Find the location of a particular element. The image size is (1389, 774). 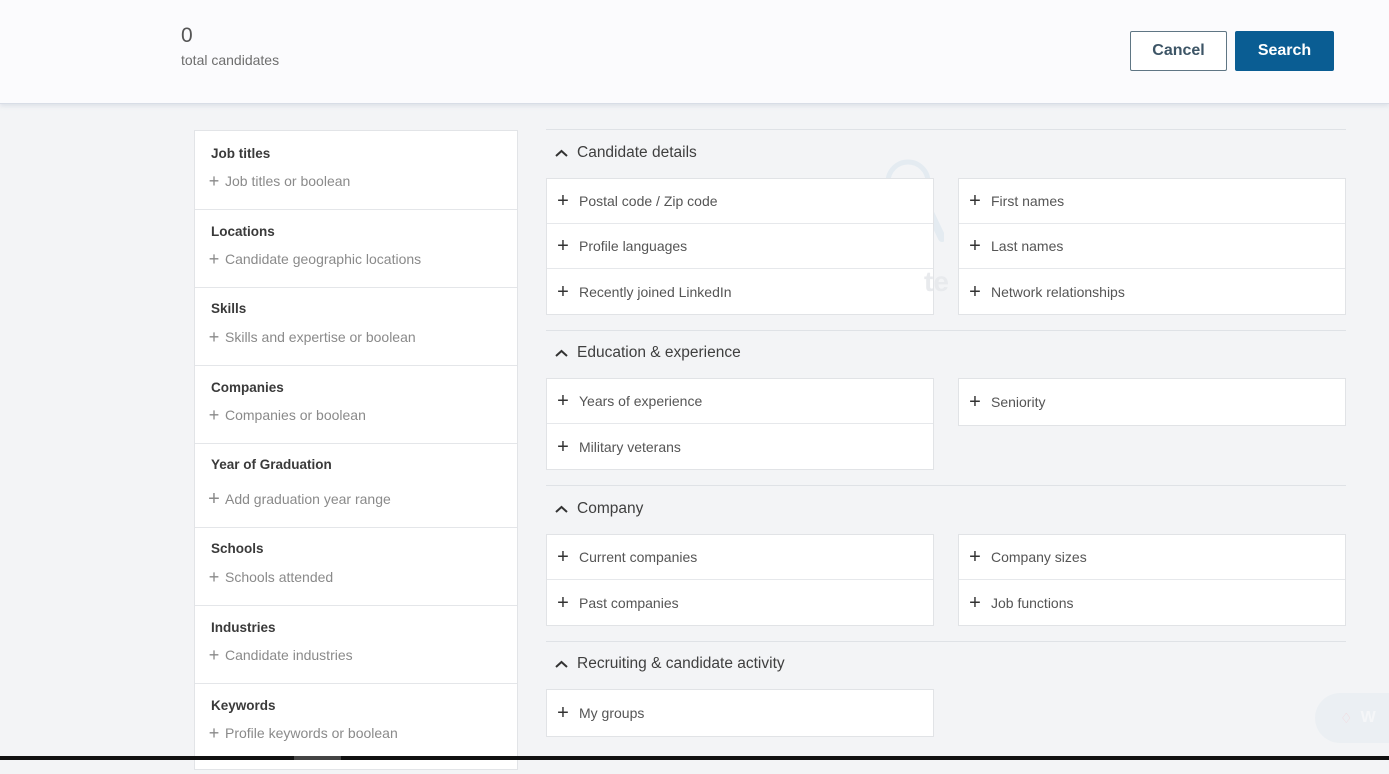

education-right-card: + Seniority is located at coordinates (1152, 402).